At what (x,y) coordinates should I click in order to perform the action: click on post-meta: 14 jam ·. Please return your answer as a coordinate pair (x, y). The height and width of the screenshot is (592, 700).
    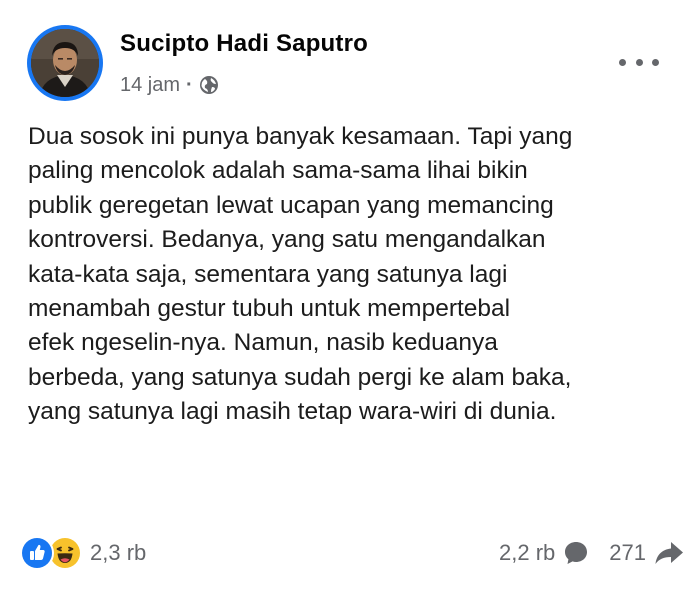
    Looking at the image, I should click on (169, 85).